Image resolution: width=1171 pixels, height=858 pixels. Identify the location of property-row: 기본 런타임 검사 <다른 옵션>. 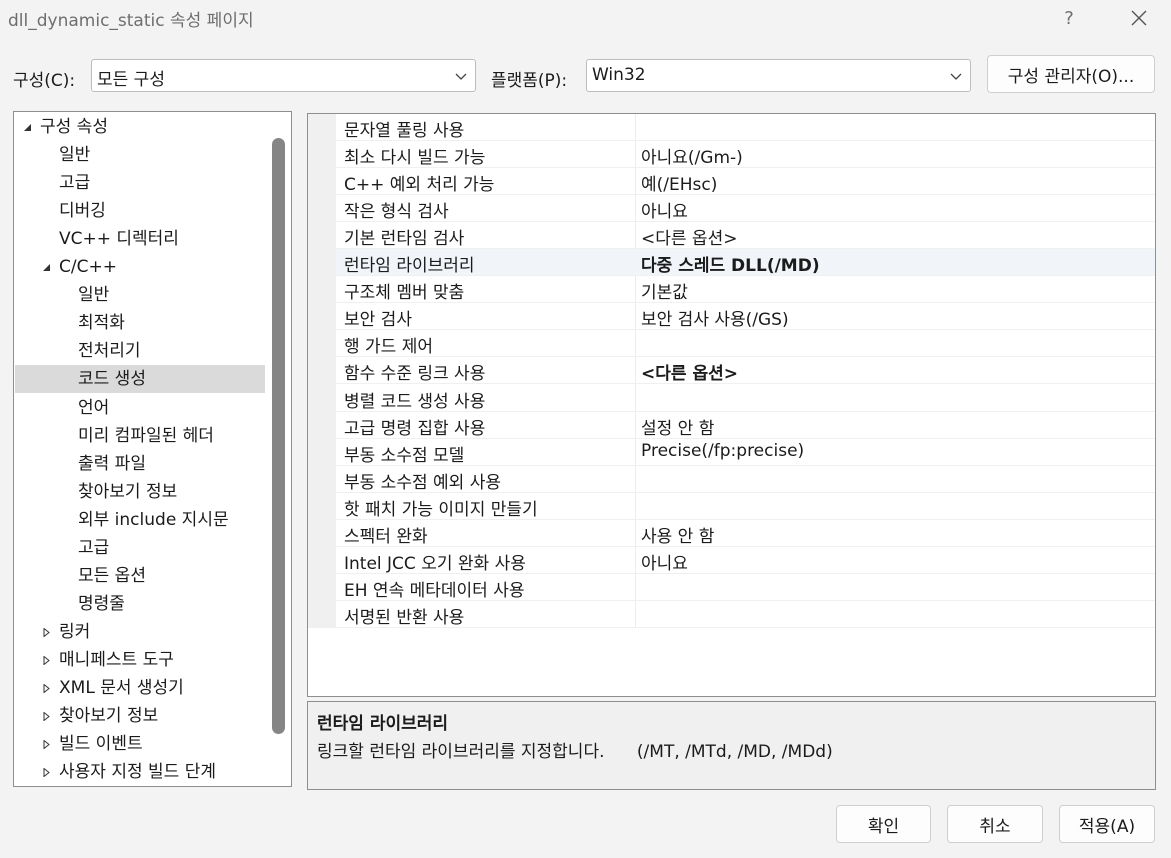
(745, 236).